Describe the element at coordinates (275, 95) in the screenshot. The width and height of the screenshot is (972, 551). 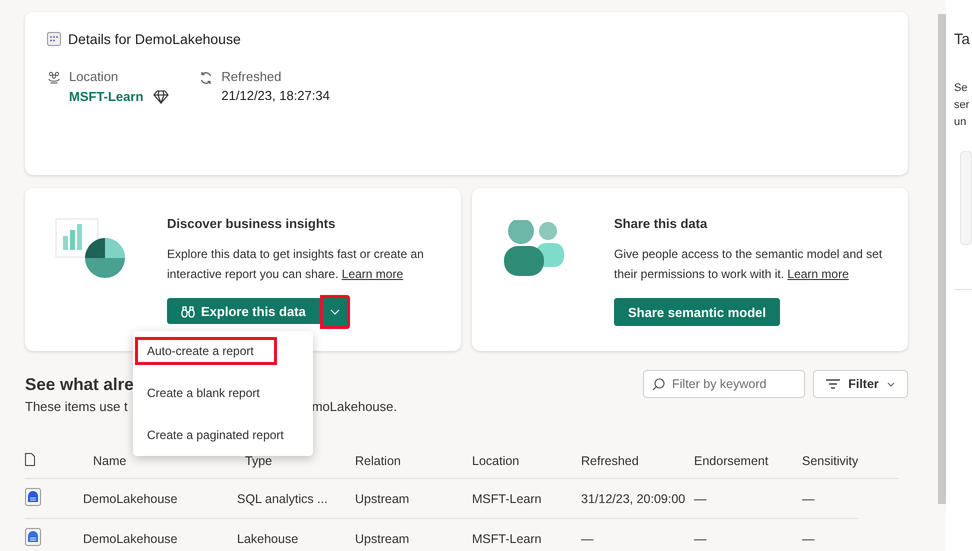
I see `field-value: 21/12/23, 18:27:34` at that location.